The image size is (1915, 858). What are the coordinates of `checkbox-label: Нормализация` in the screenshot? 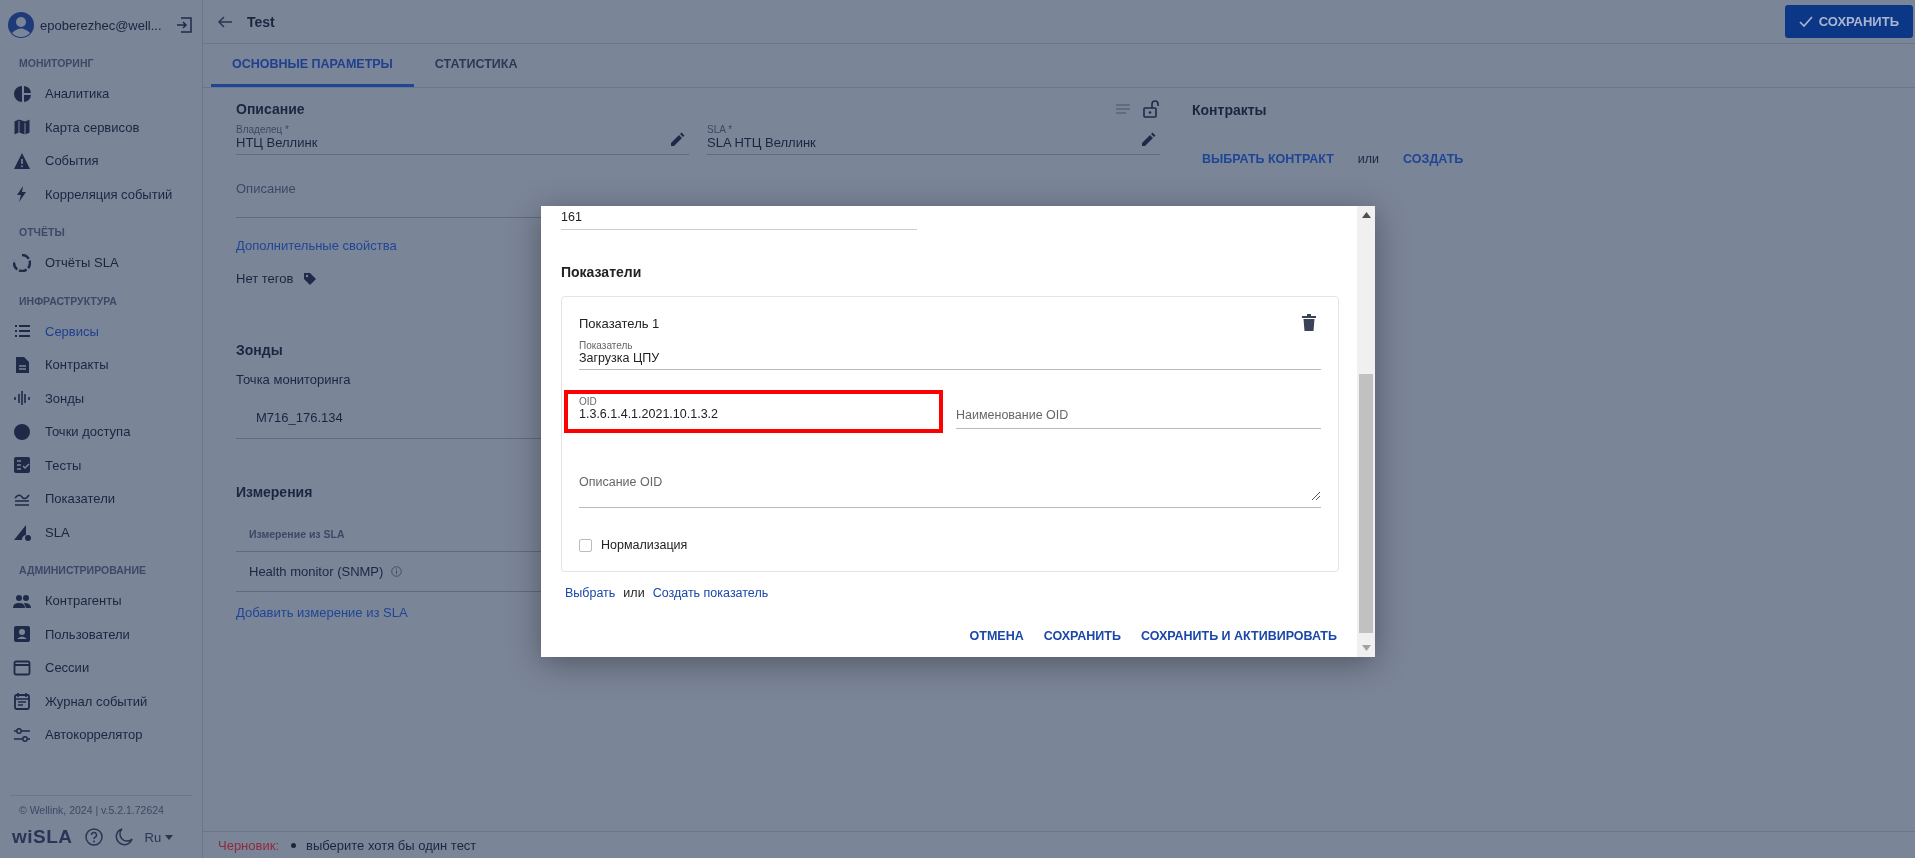 It's located at (644, 545).